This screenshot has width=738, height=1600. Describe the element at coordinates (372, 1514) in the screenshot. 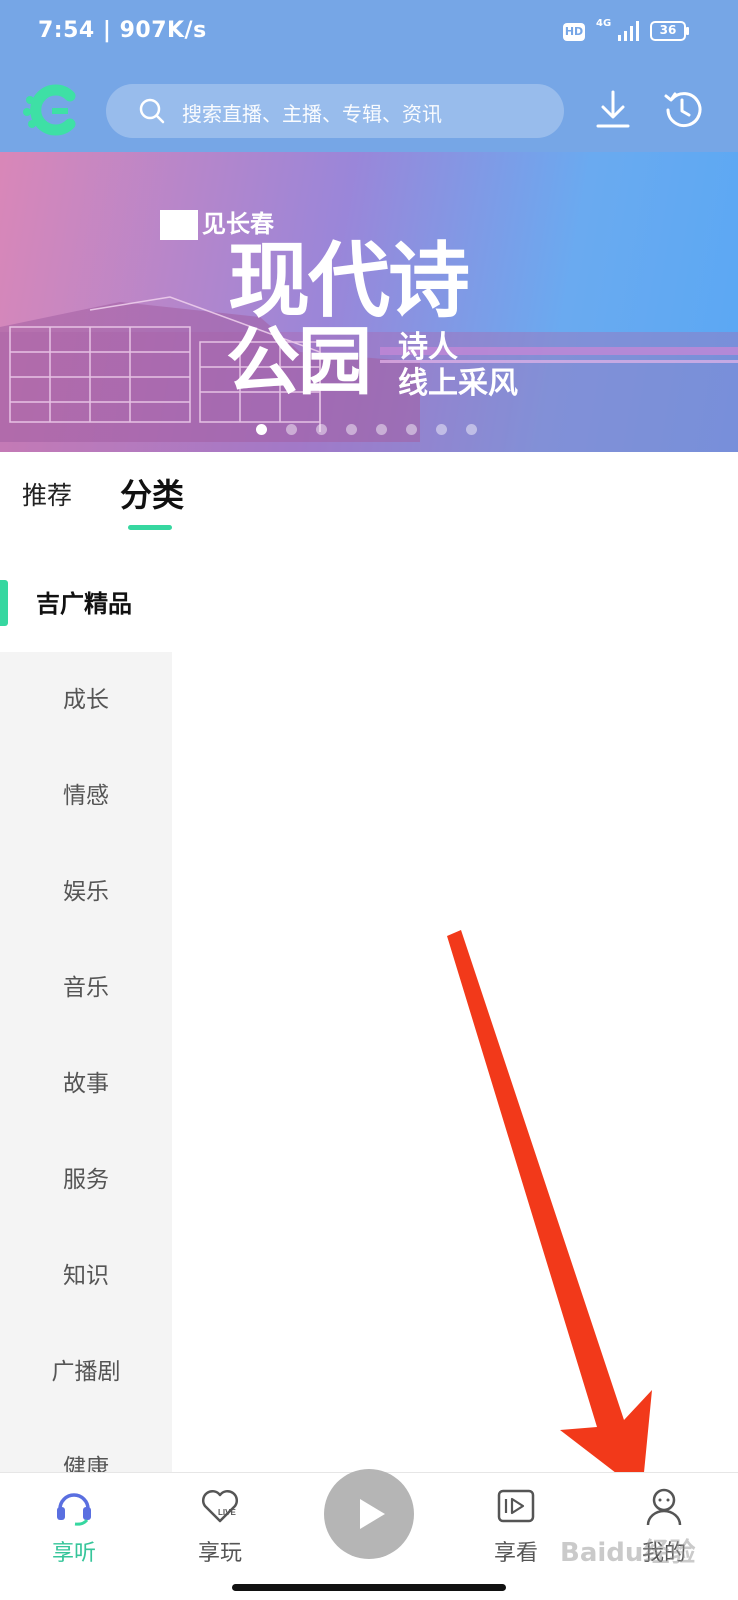

I see `play-icon` at that location.